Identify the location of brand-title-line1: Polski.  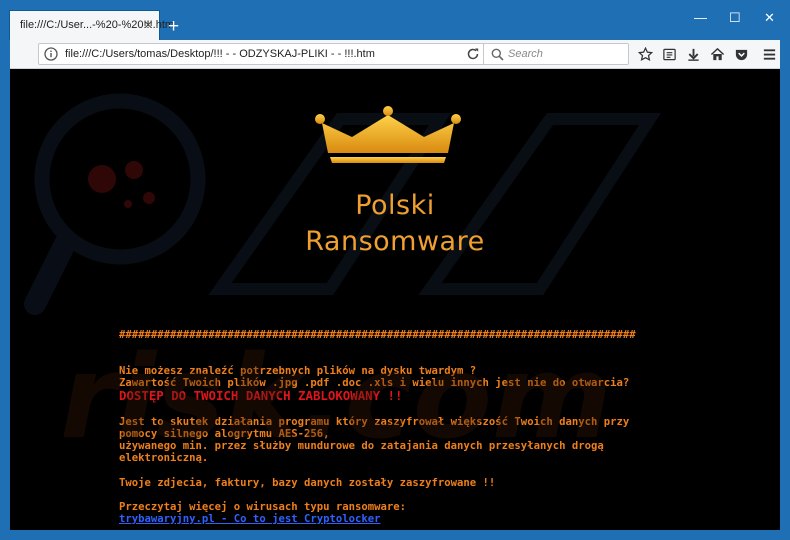
(395, 205).